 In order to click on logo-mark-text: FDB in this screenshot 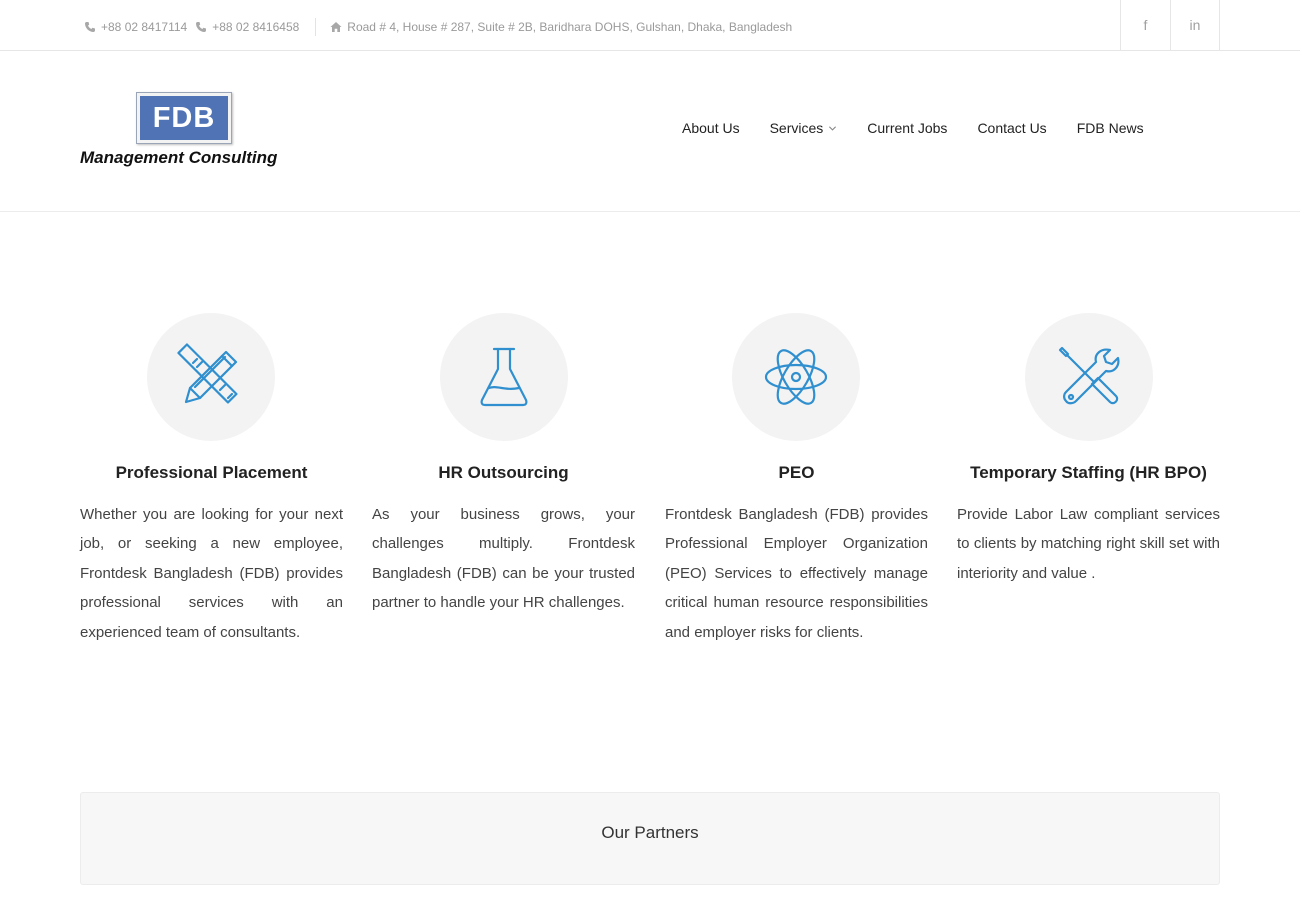, I will do `click(184, 118)`.